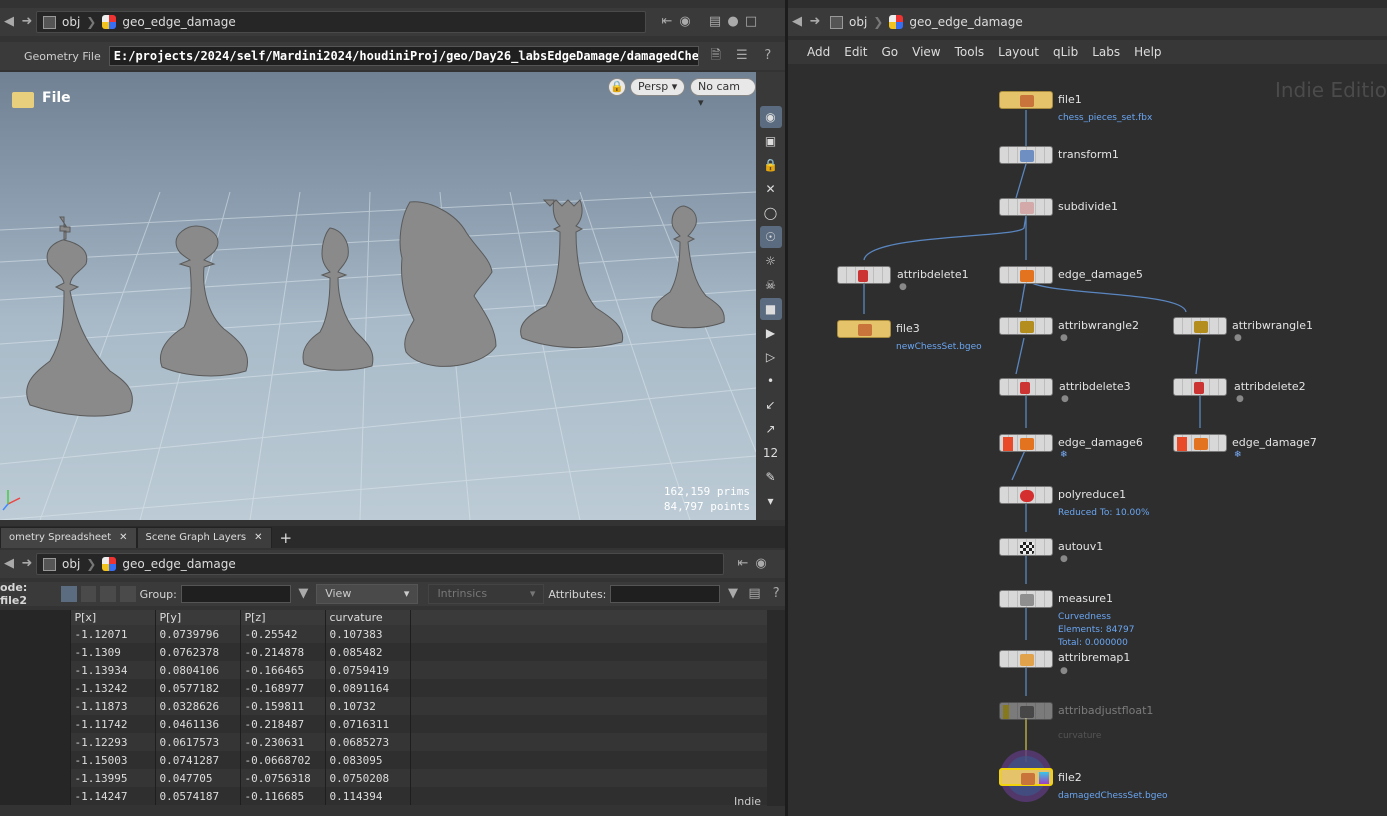  I want to click on column-header: P[y], so click(198, 617).